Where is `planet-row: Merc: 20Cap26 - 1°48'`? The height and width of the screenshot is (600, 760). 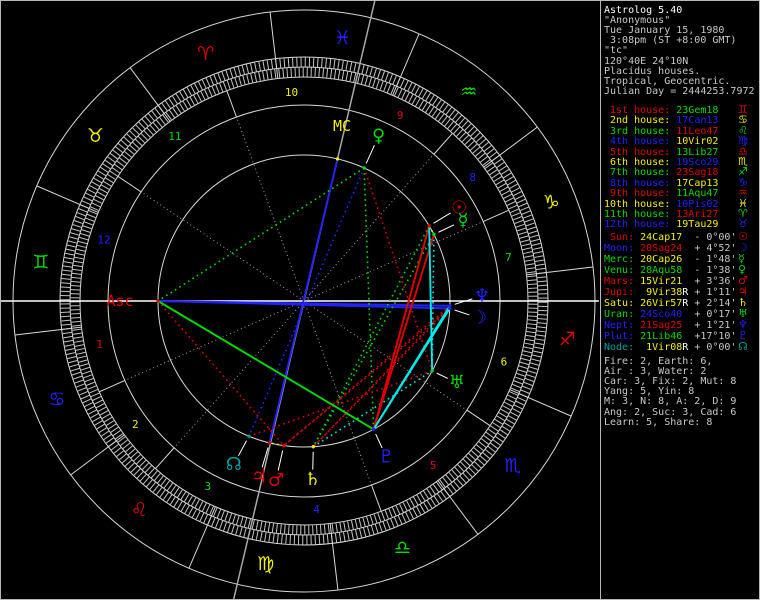 planet-row: Merc: 20Cap26 - 1°48' is located at coordinates (670, 259).